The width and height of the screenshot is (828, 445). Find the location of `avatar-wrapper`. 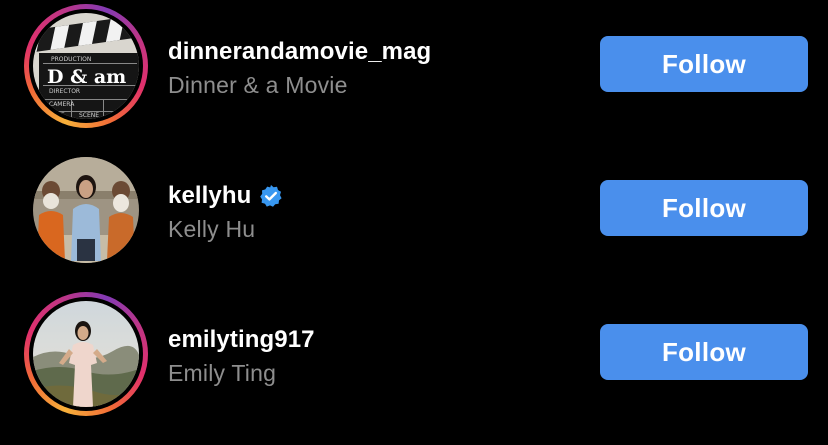

avatar-wrapper is located at coordinates (86, 210).